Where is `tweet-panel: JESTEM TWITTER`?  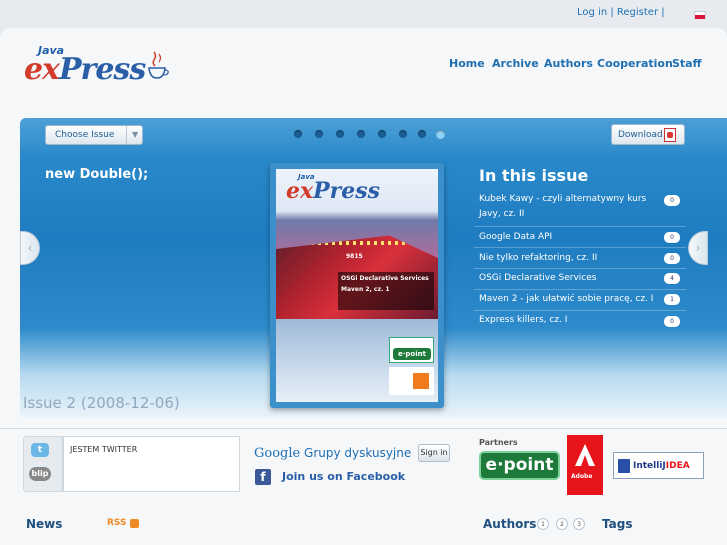
tweet-panel: JESTEM TWITTER is located at coordinates (151, 464).